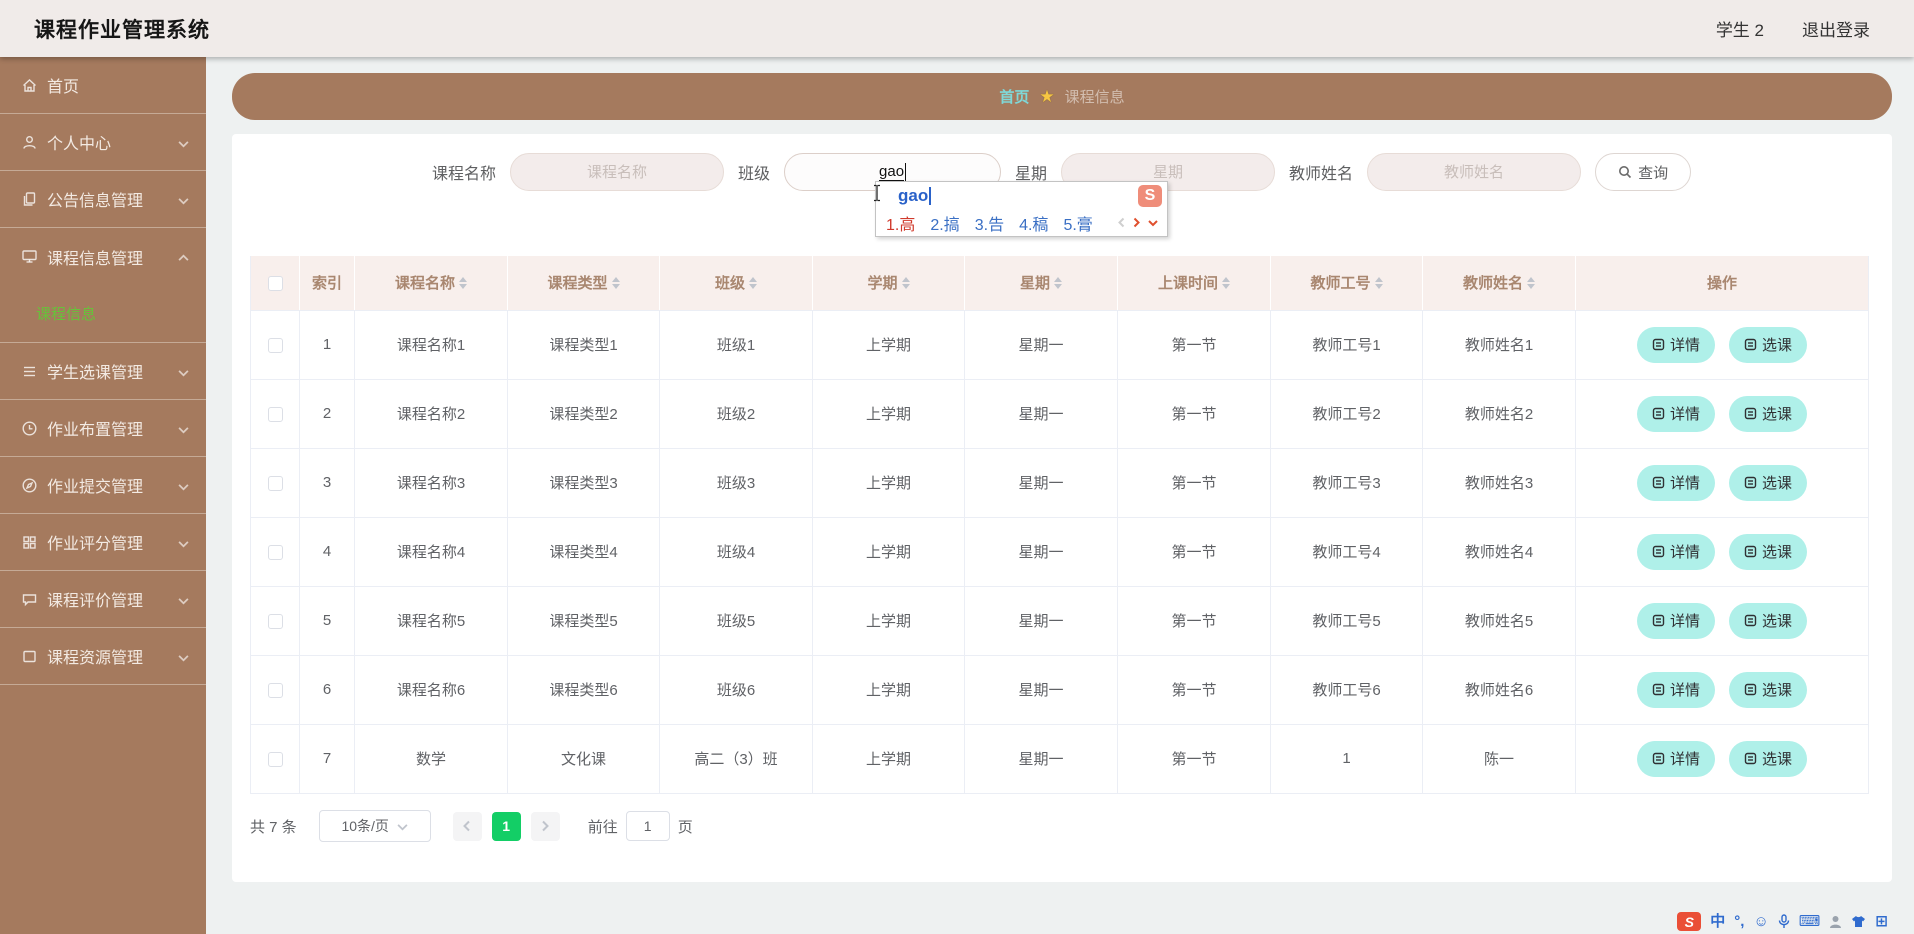  I want to click on sidebar-subitem-course-info: 课程信息, so click(103, 313).